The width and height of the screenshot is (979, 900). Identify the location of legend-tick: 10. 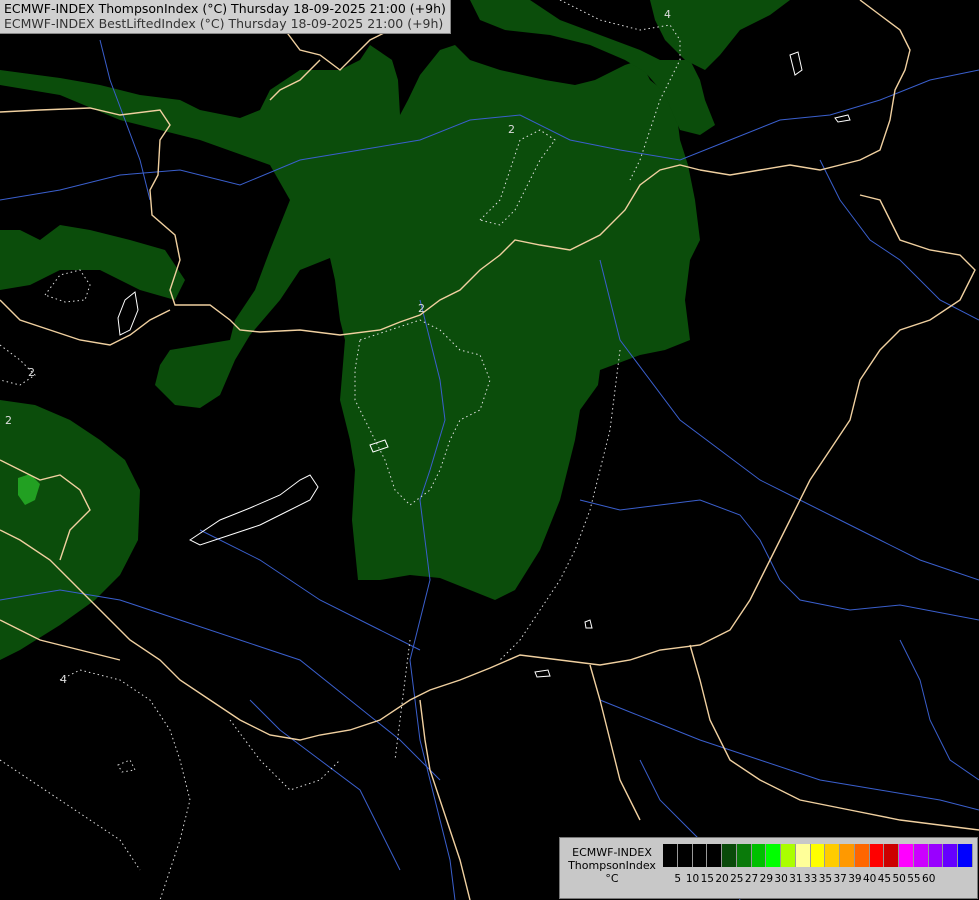
(692, 879).